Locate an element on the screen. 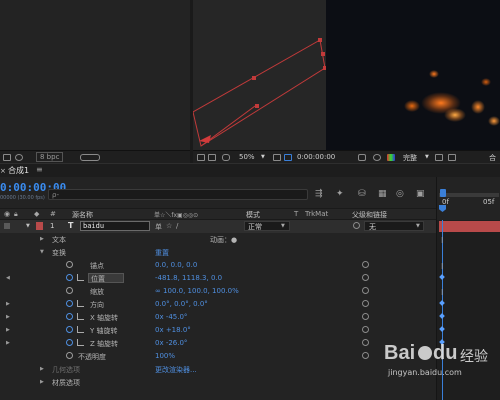 The height and width of the screenshot is (400, 500). property-row: 缩放 ∞ 100.0, 100.0, 100.0% is located at coordinates (218, 291).